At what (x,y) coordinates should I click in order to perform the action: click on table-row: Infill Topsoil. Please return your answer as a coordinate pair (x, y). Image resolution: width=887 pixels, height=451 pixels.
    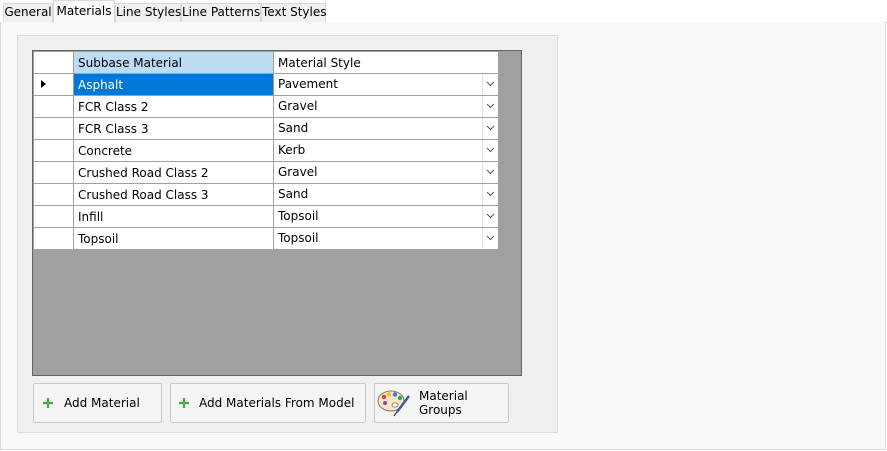
    Looking at the image, I should click on (266, 216).